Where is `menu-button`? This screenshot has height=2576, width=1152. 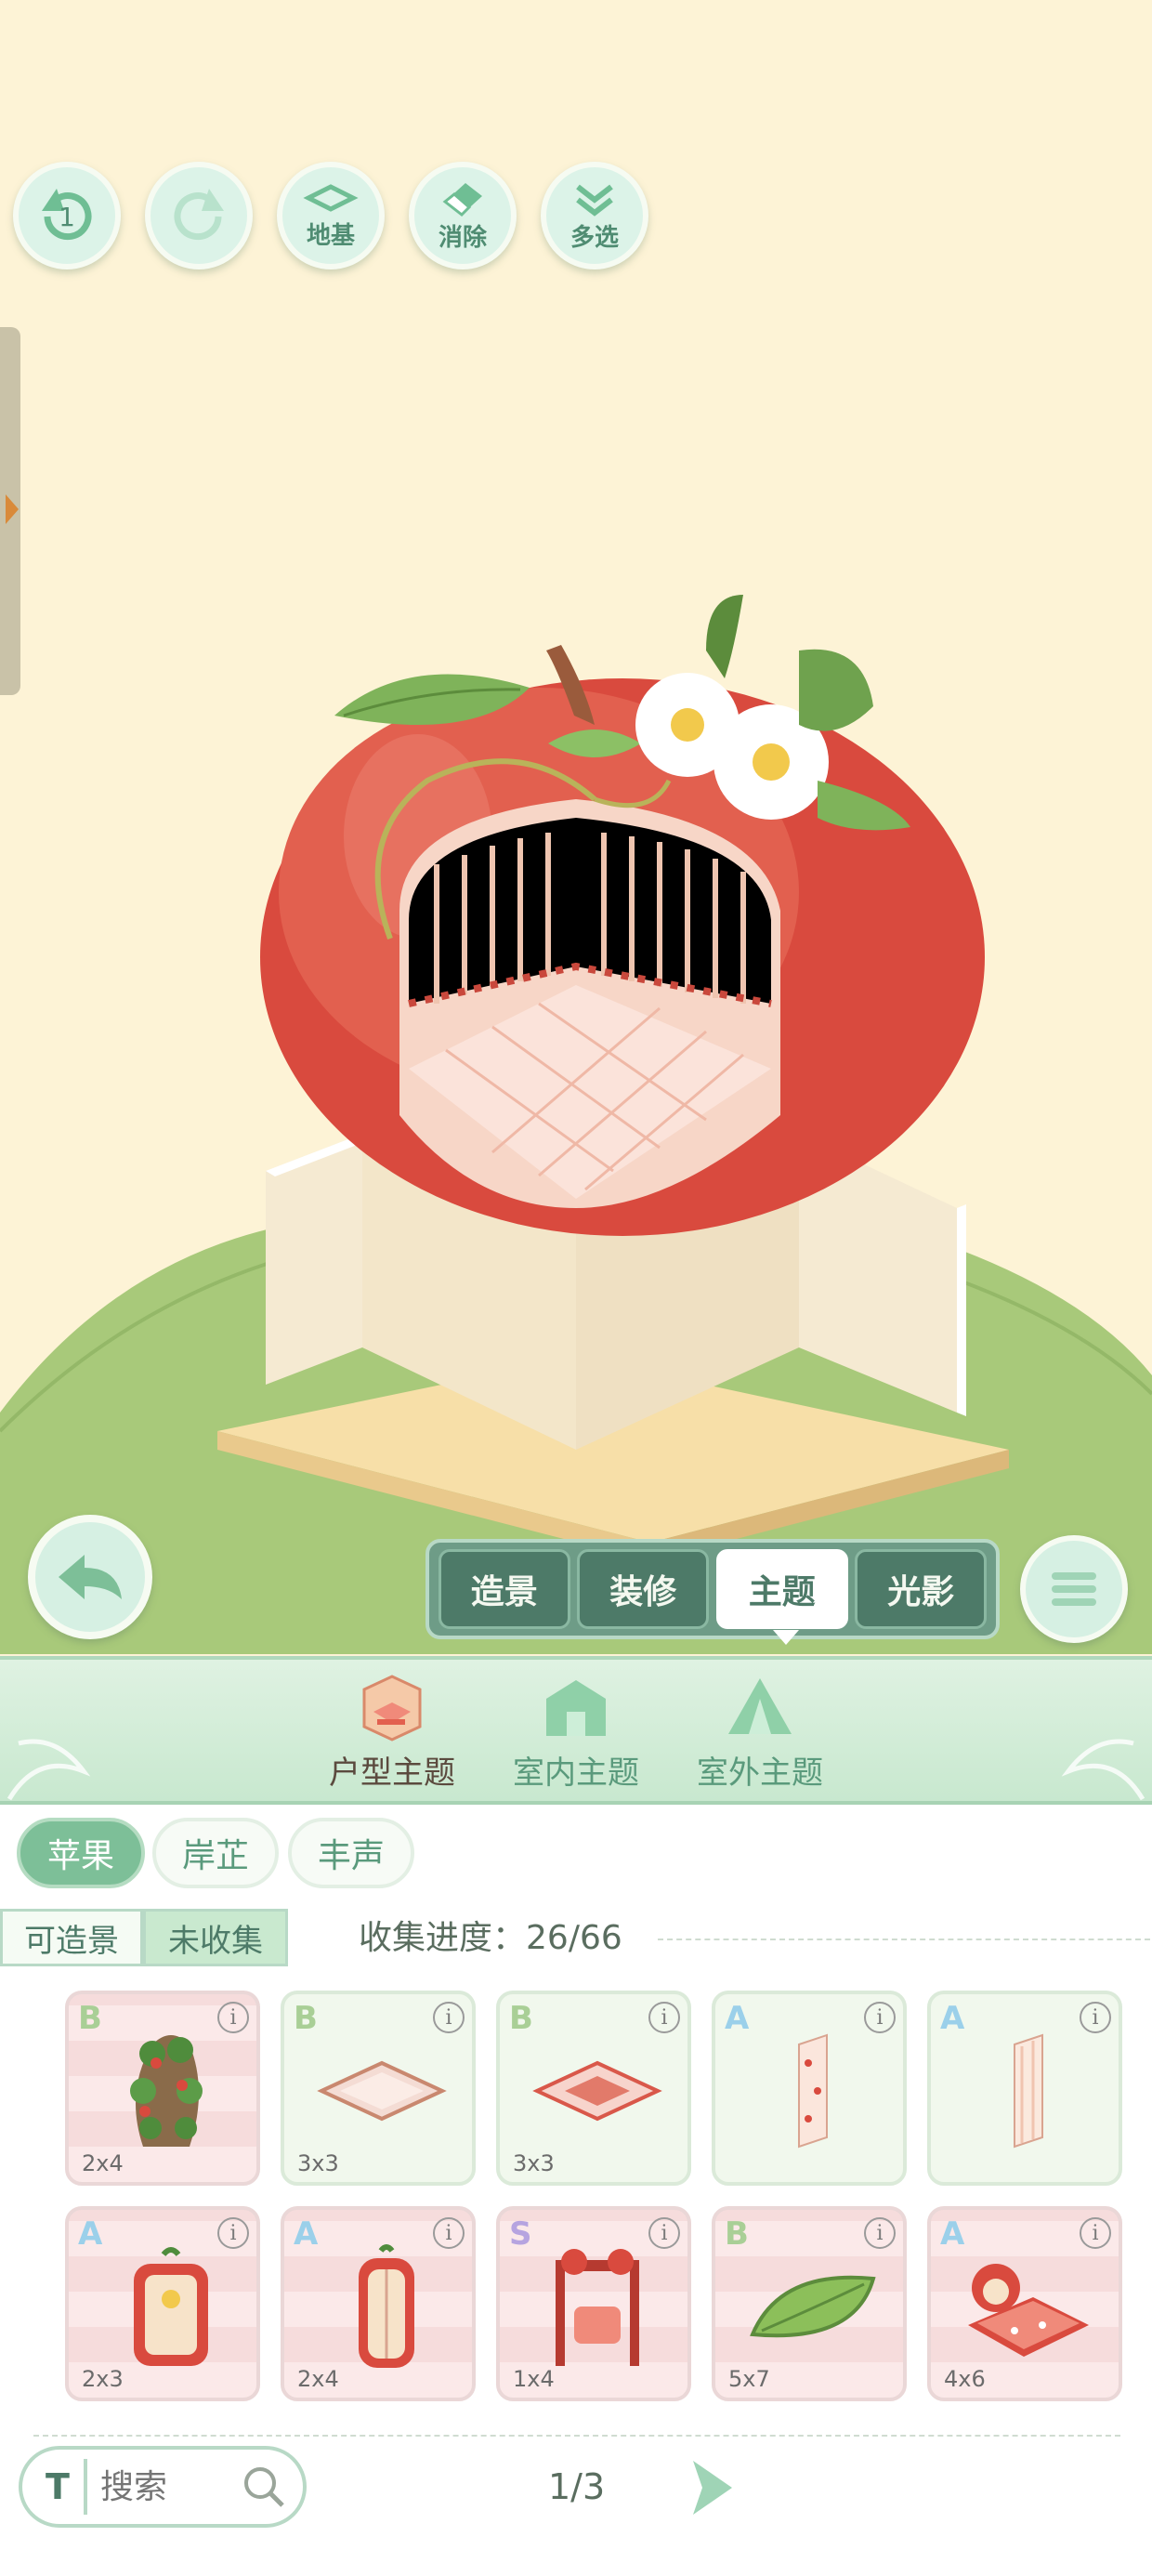
menu-button is located at coordinates (1074, 1589).